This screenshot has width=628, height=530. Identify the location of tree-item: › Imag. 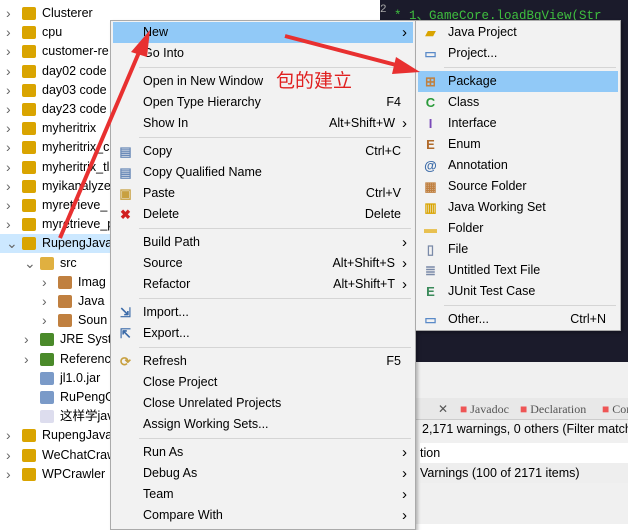
(56, 282).